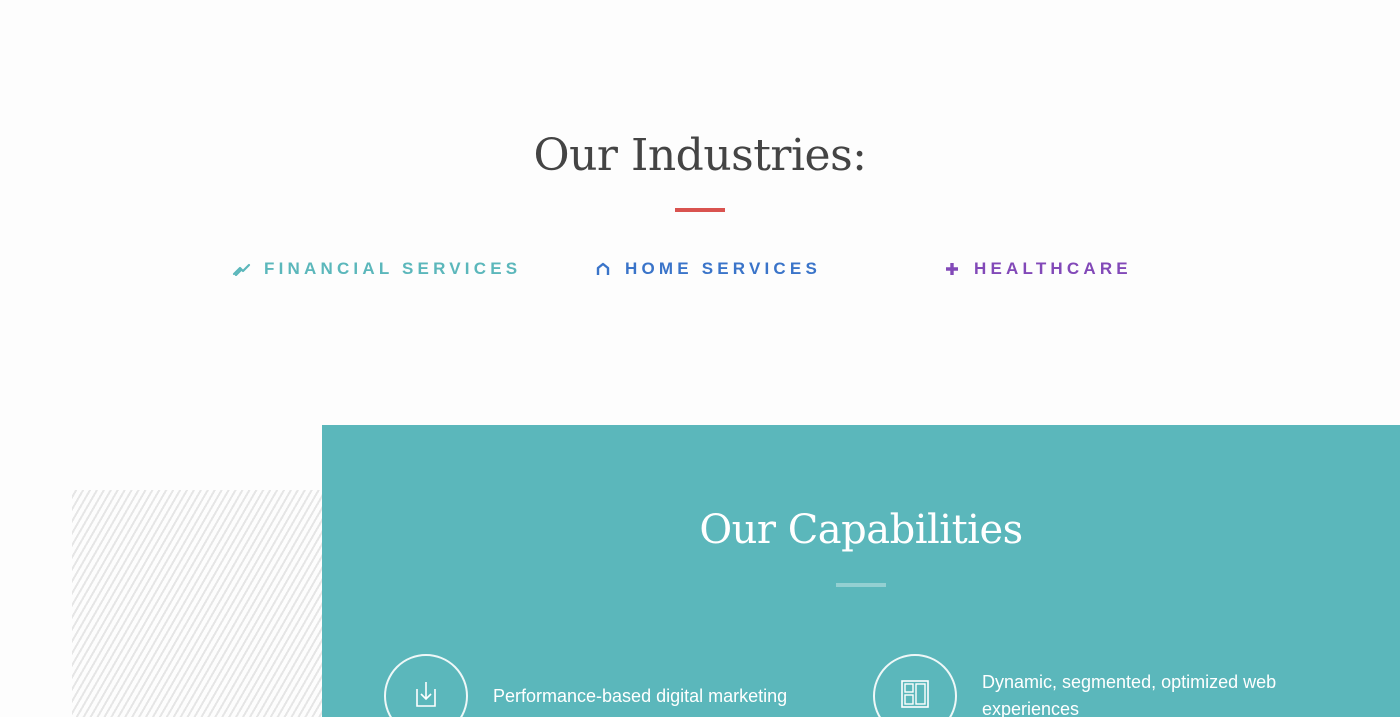 This screenshot has width=1400, height=717. I want to click on capabilities-divider, so click(861, 585).